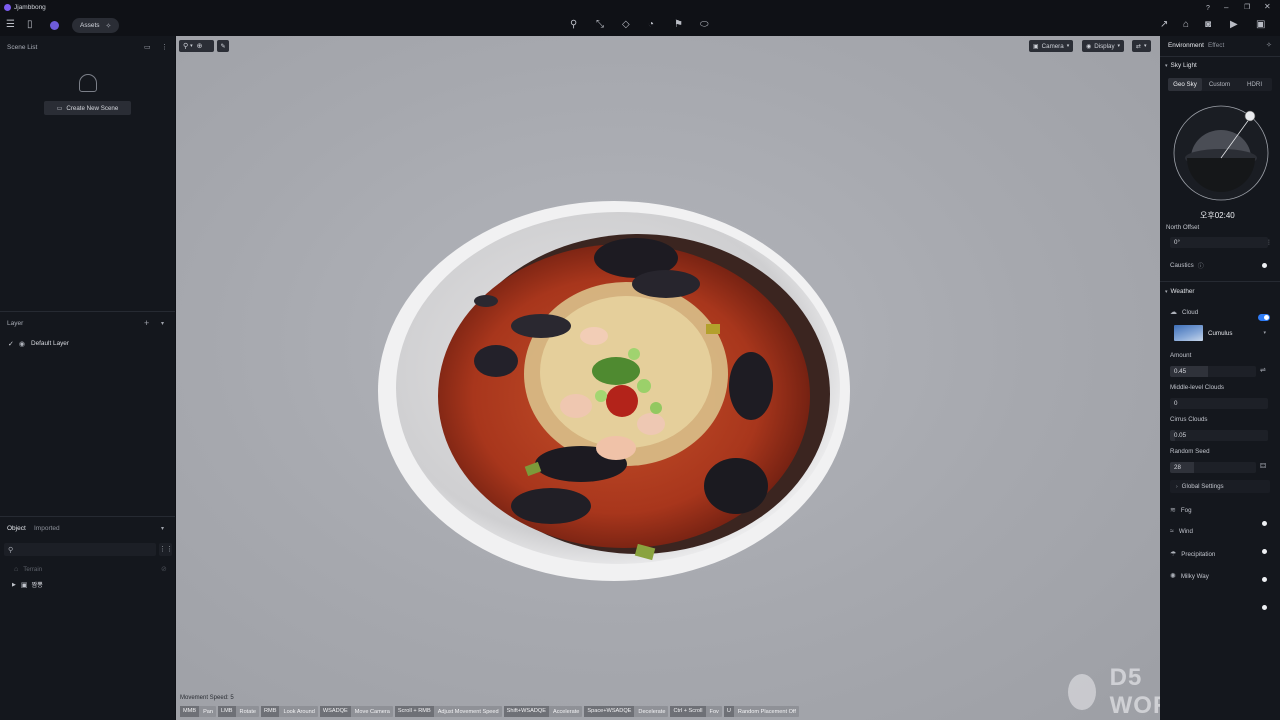 The width and height of the screenshot is (1280, 720). What do you see at coordinates (1213, 467) in the screenshot?
I see `random-seed-input: 28` at bounding box center [1213, 467].